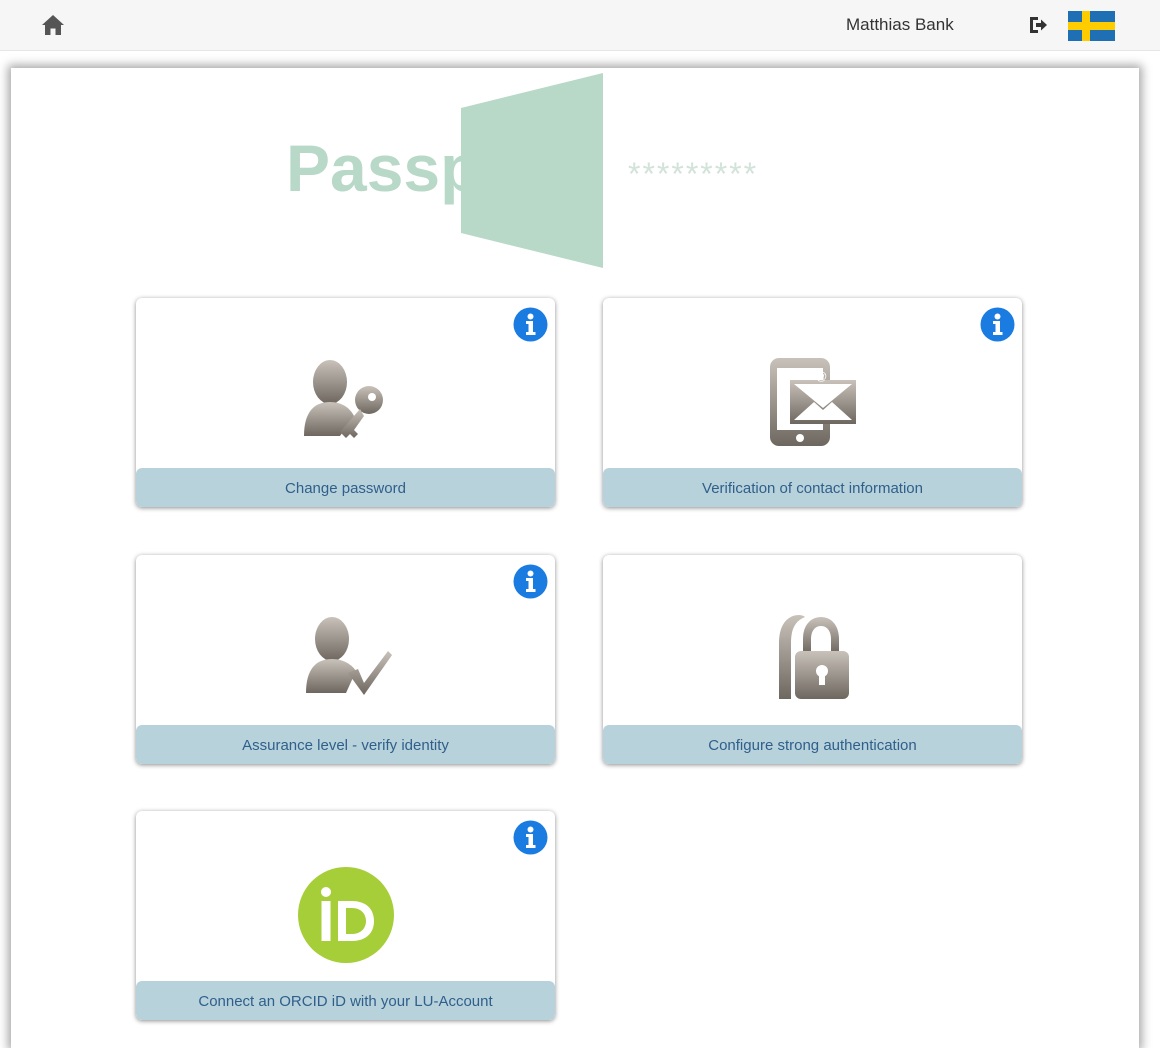  I want to click on tile-assurance-level: Assurance level - verify identity, so click(345, 659).